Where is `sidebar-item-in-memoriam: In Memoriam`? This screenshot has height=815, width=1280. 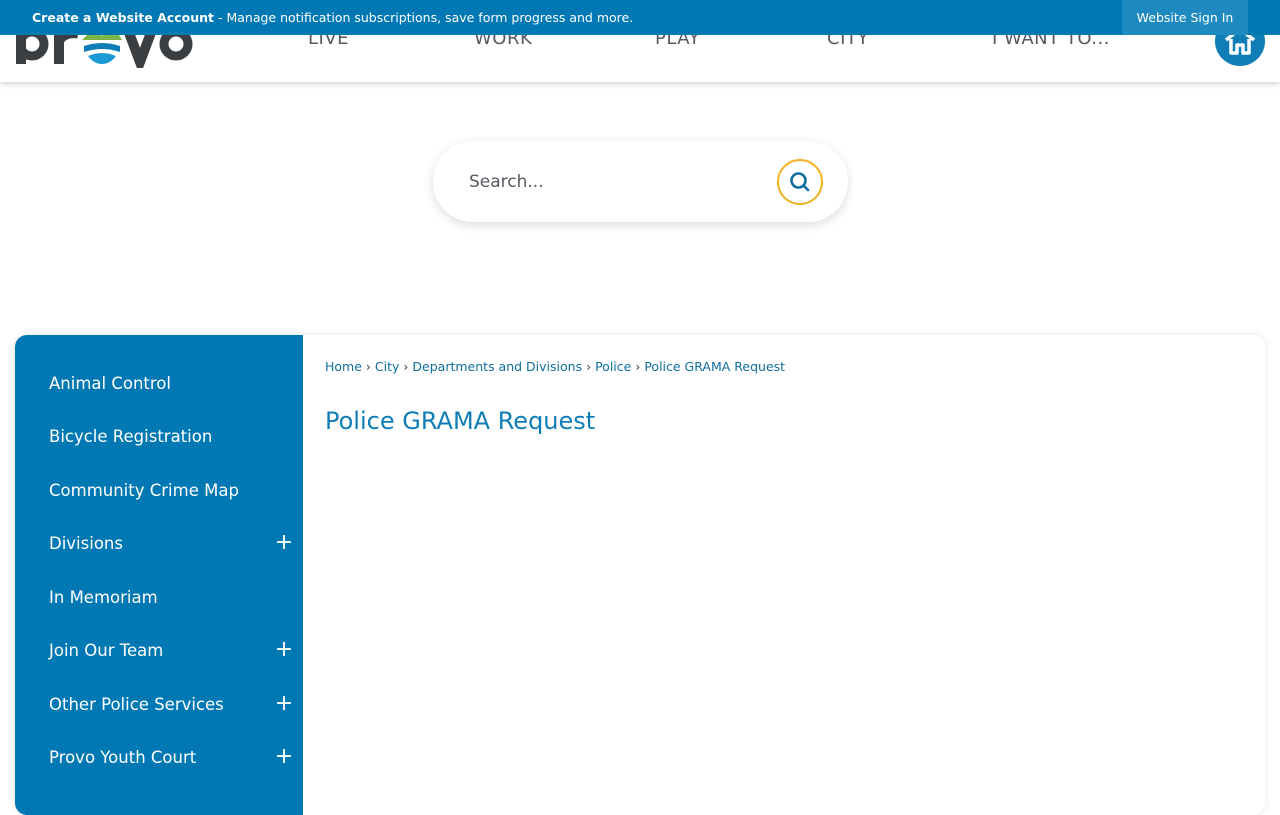
sidebar-item-in-memoriam: In Memoriam is located at coordinates (159, 598).